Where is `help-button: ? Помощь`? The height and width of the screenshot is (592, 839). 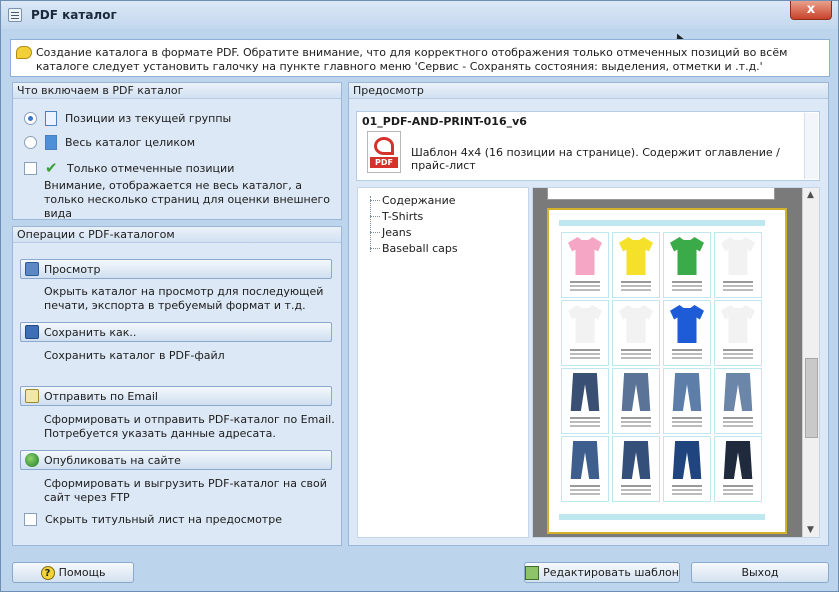
help-button: ? Помощь is located at coordinates (73, 572).